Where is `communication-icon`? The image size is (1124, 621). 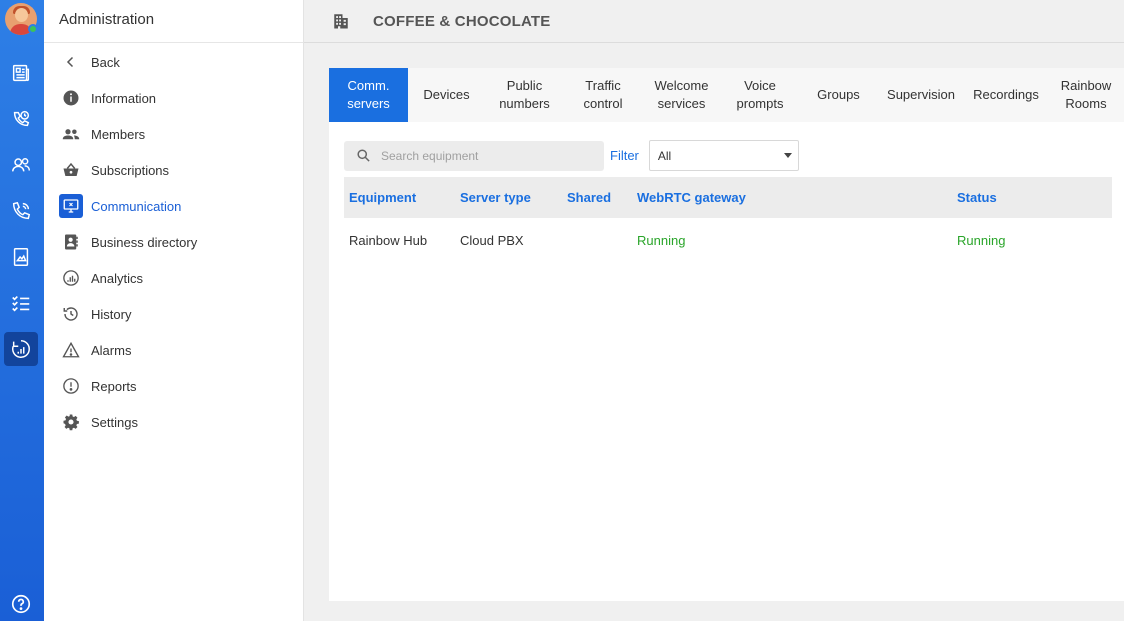 communication-icon is located at coordinates (71, 206).